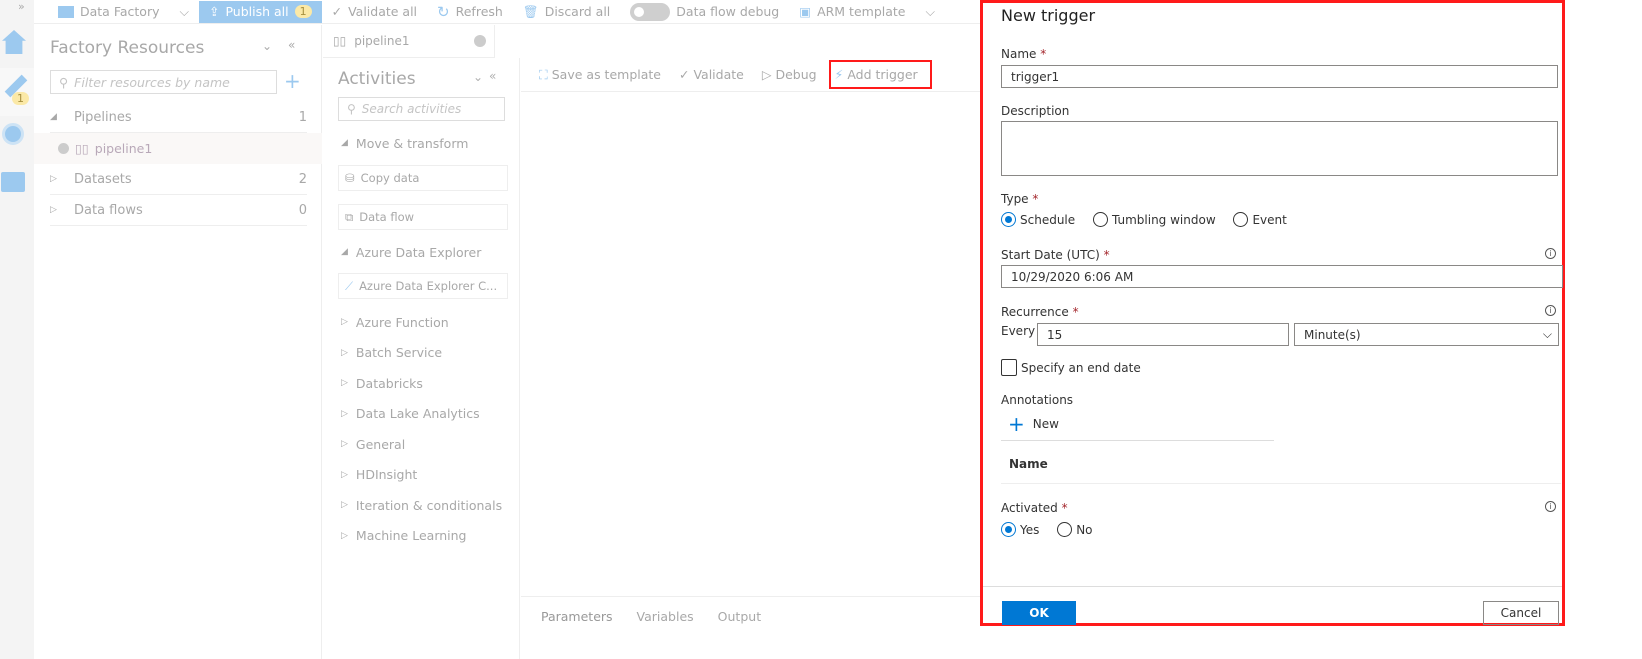 This screenshot has width=1642, height=659. I want to click on radio-tumbling-window: Tumbling window, so click(1154, 219).